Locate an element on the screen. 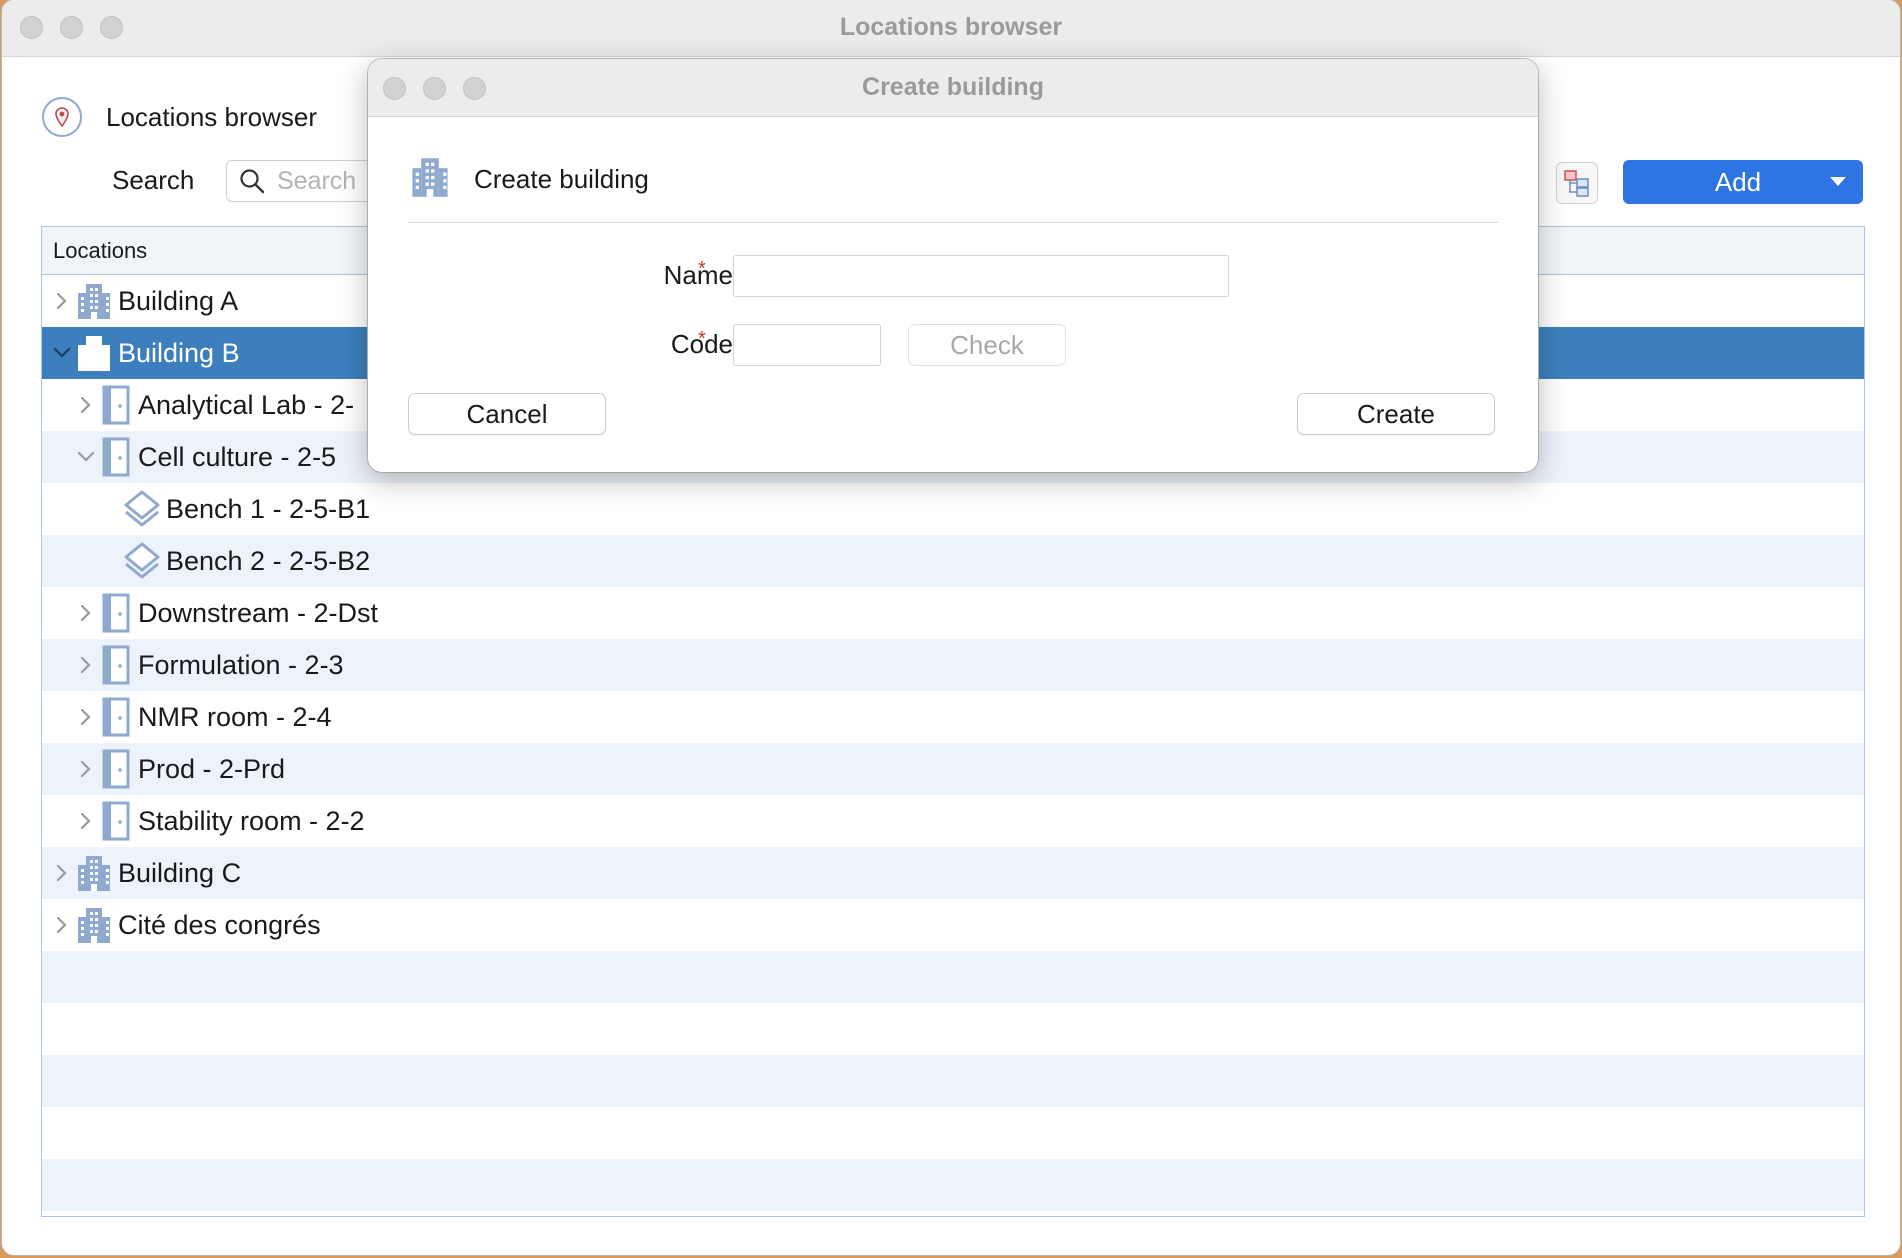 The image size is (1902, 1258). code-label: Code is located at coordinates (701, 344).